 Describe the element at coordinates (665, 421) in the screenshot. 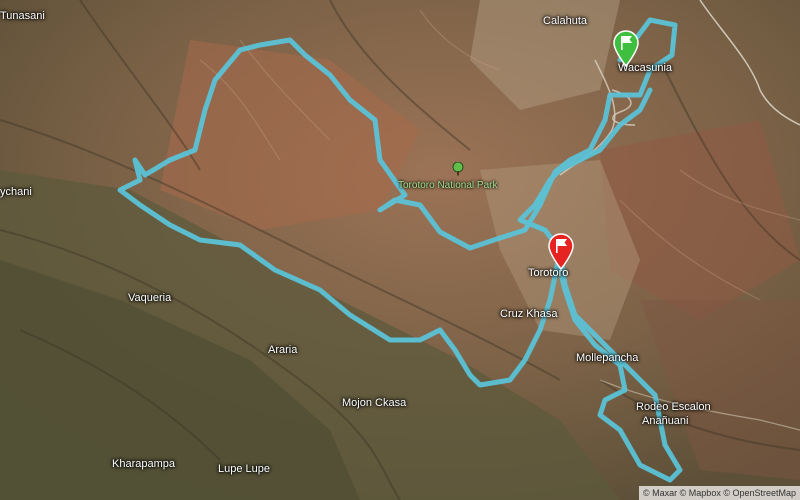

I see `place-label-ananuani: Anañuani` at that location.